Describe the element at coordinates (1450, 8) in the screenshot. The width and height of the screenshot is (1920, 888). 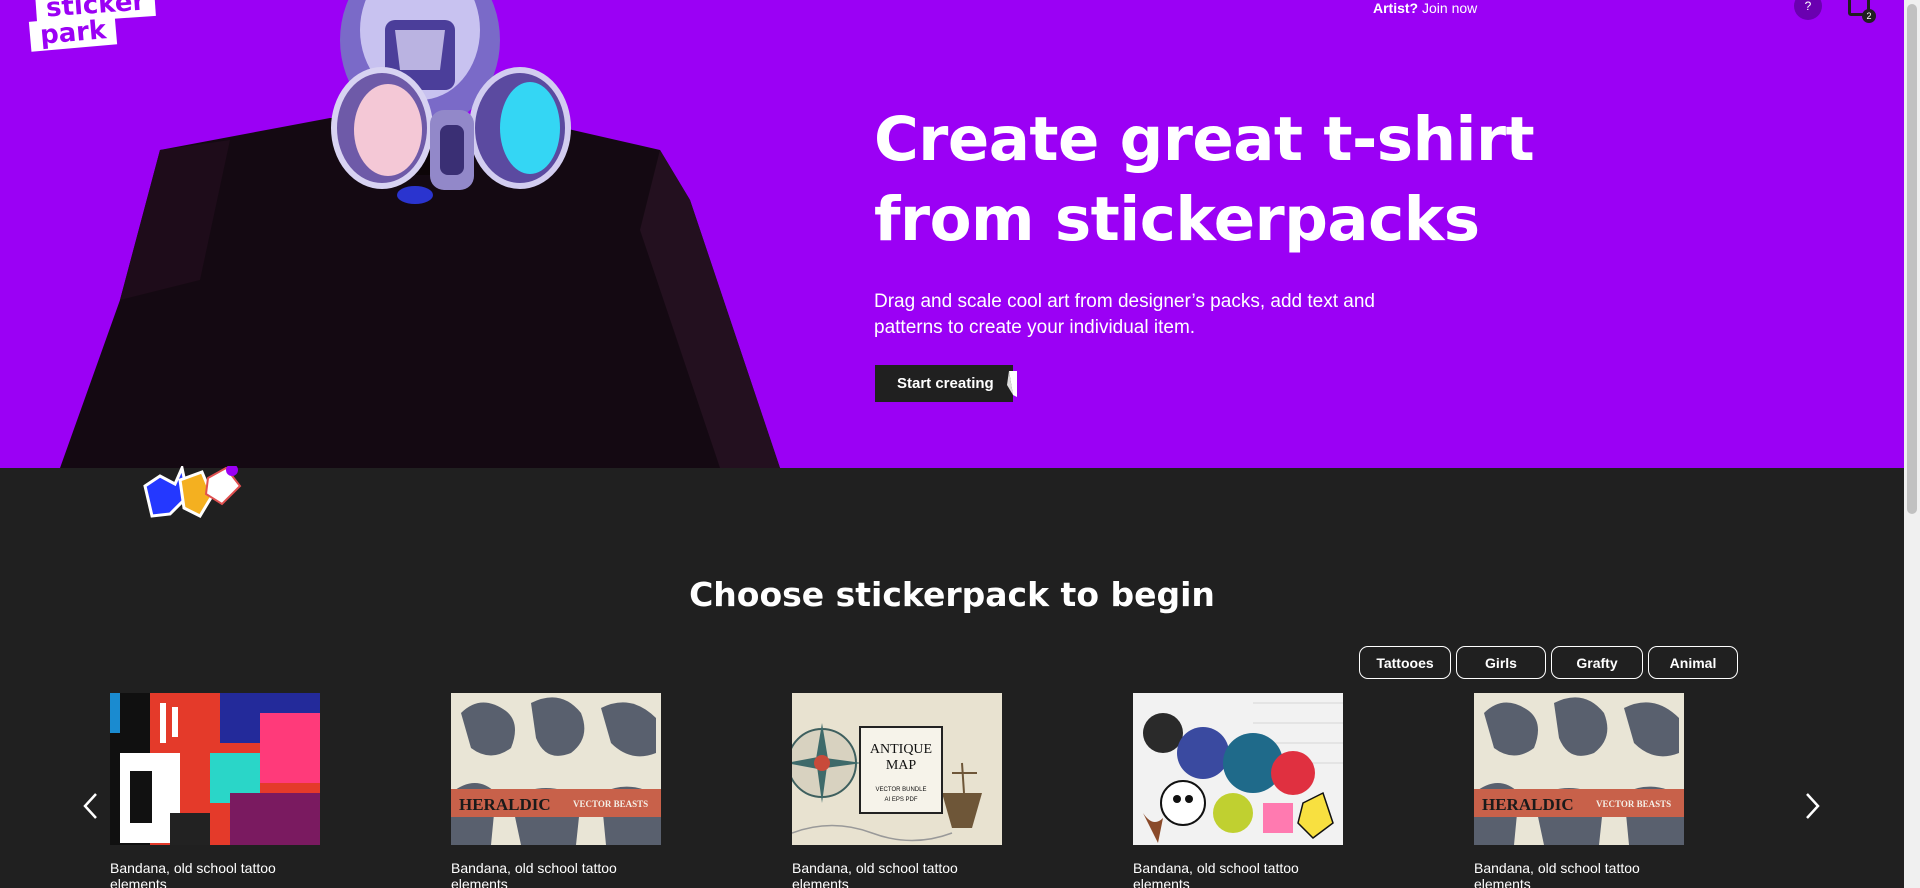
I see `join-now-label: Join now` at that location.